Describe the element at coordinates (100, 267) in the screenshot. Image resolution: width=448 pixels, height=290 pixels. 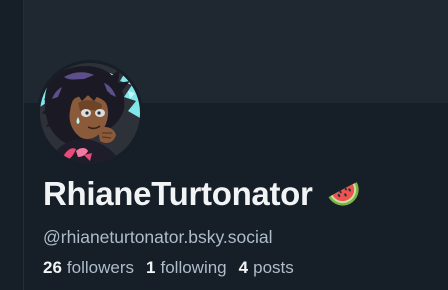
I see `followers-label: followers` at that location.